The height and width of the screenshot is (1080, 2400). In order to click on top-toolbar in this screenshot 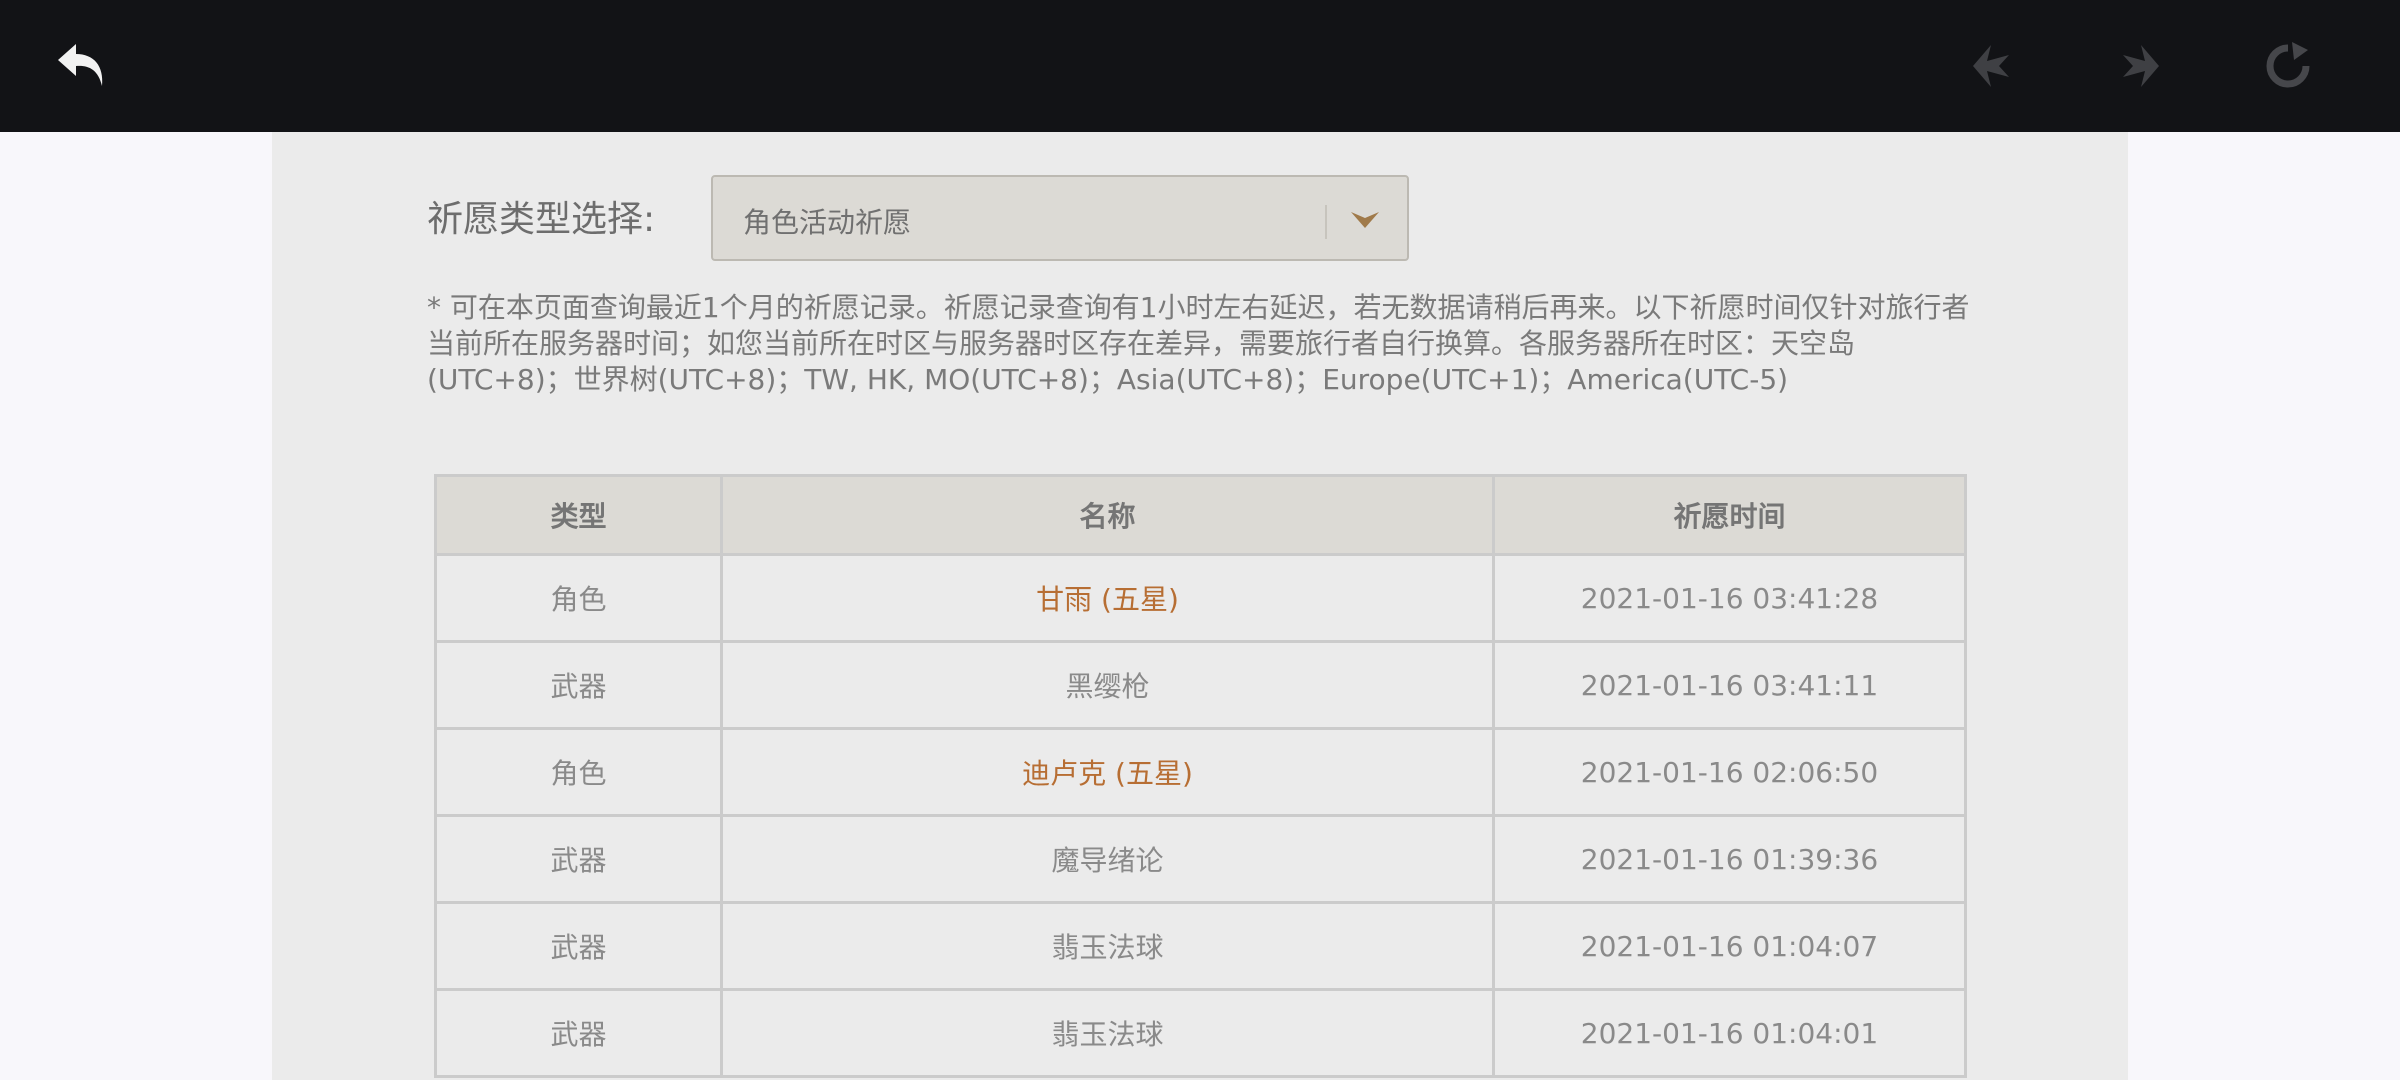, I will do `click(1200, 66)`.